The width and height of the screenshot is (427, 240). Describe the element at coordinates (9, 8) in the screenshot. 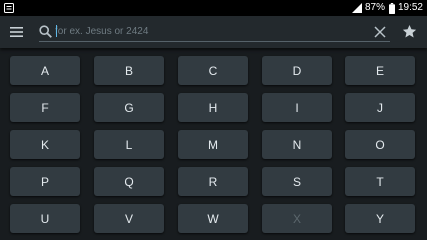

I see `notification-icon` at that location.